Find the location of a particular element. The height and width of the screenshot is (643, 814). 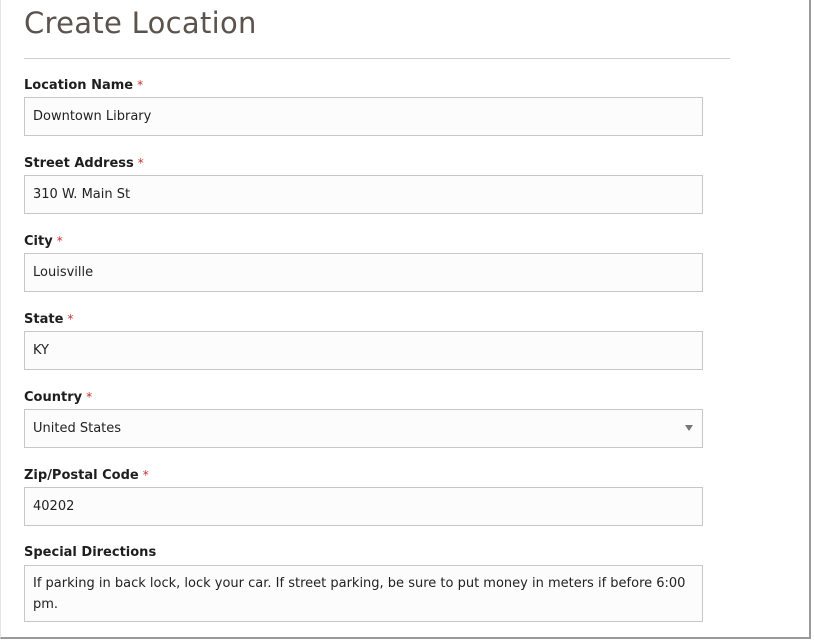

zip-group: Zip/Postal Code * is located at coordinates (363, 496).